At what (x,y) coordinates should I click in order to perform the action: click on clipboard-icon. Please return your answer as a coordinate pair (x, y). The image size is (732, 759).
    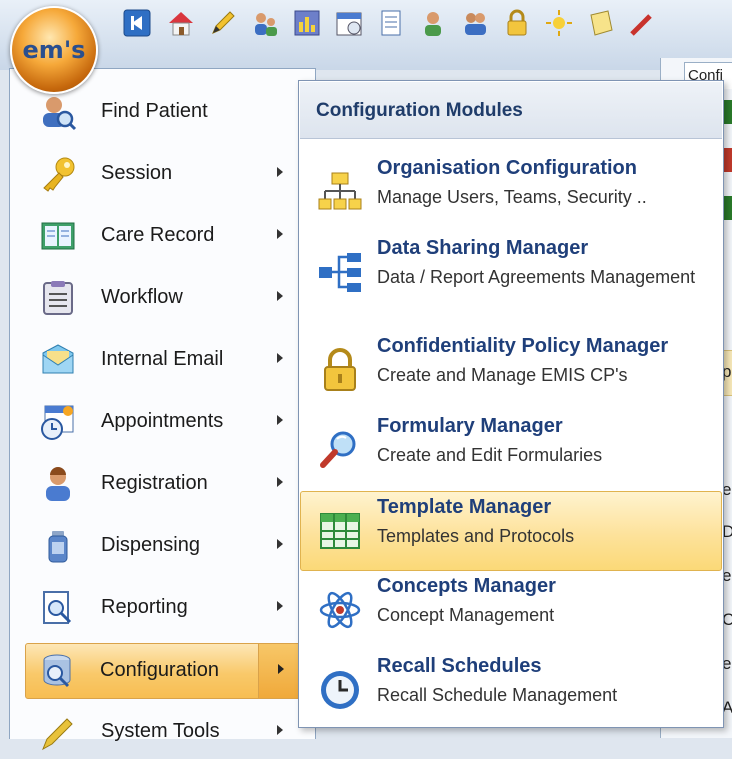
    Looking at the image, I should click on (58, 298).